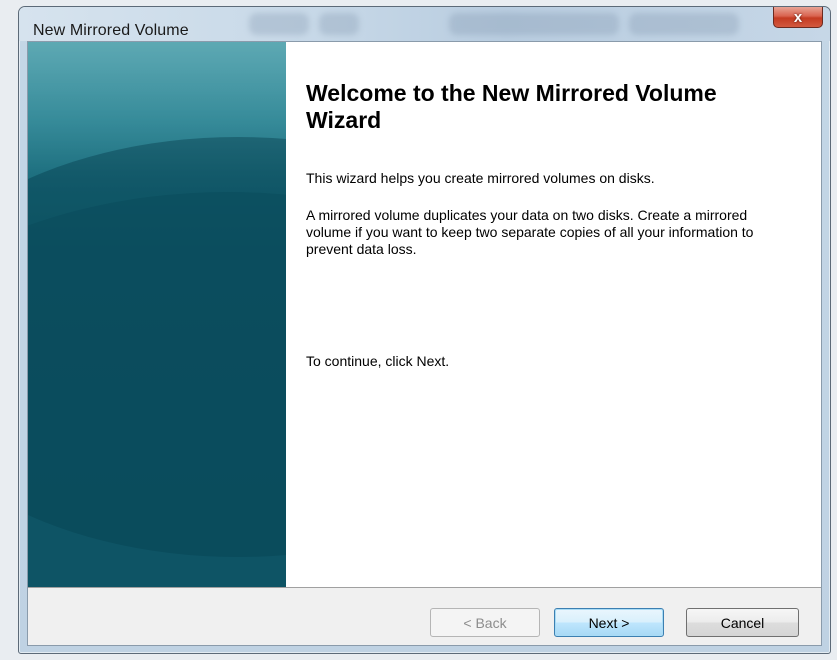 This screenshot has width=837, height=660. Describe the element at coordinates (378, 361) in the screenshot. I see `wizard-continue-hint: To continue, click Next.` at that location.